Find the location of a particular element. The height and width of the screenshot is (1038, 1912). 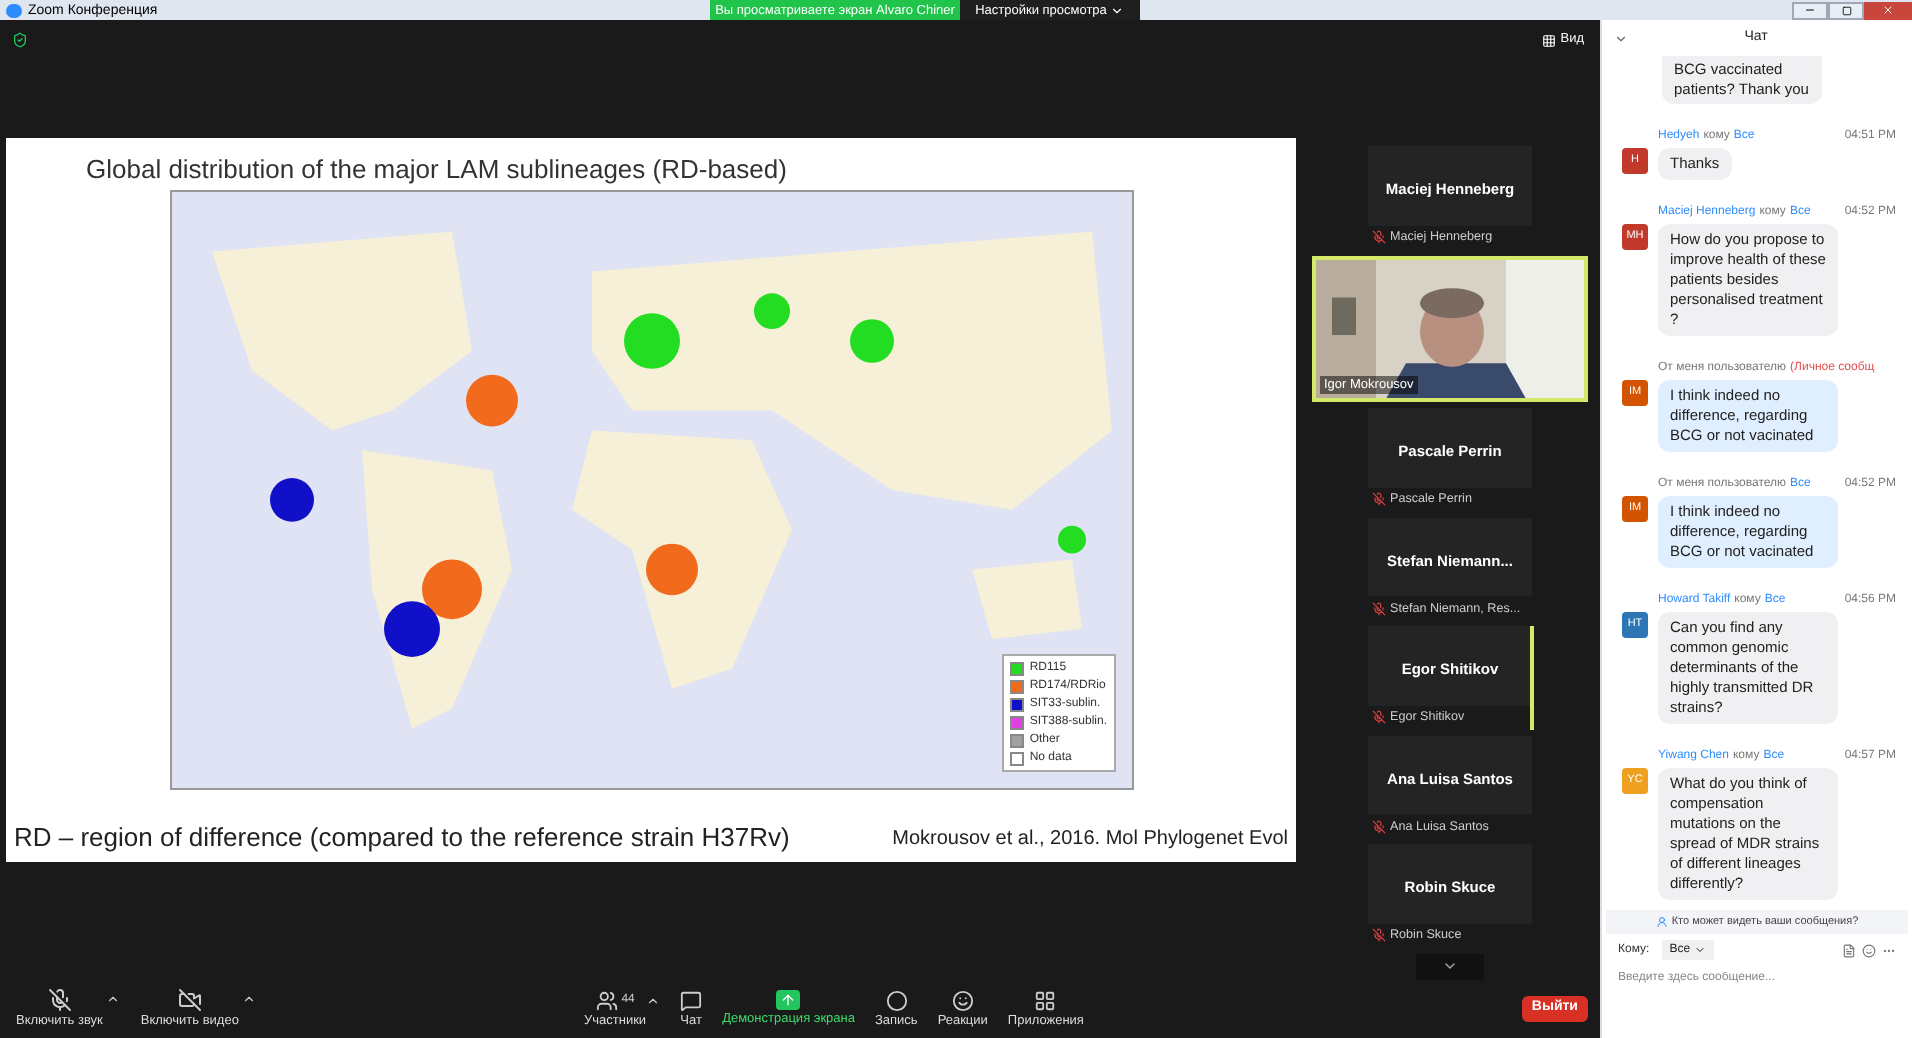

emoji-icon is located at coordinates (1869, 950).